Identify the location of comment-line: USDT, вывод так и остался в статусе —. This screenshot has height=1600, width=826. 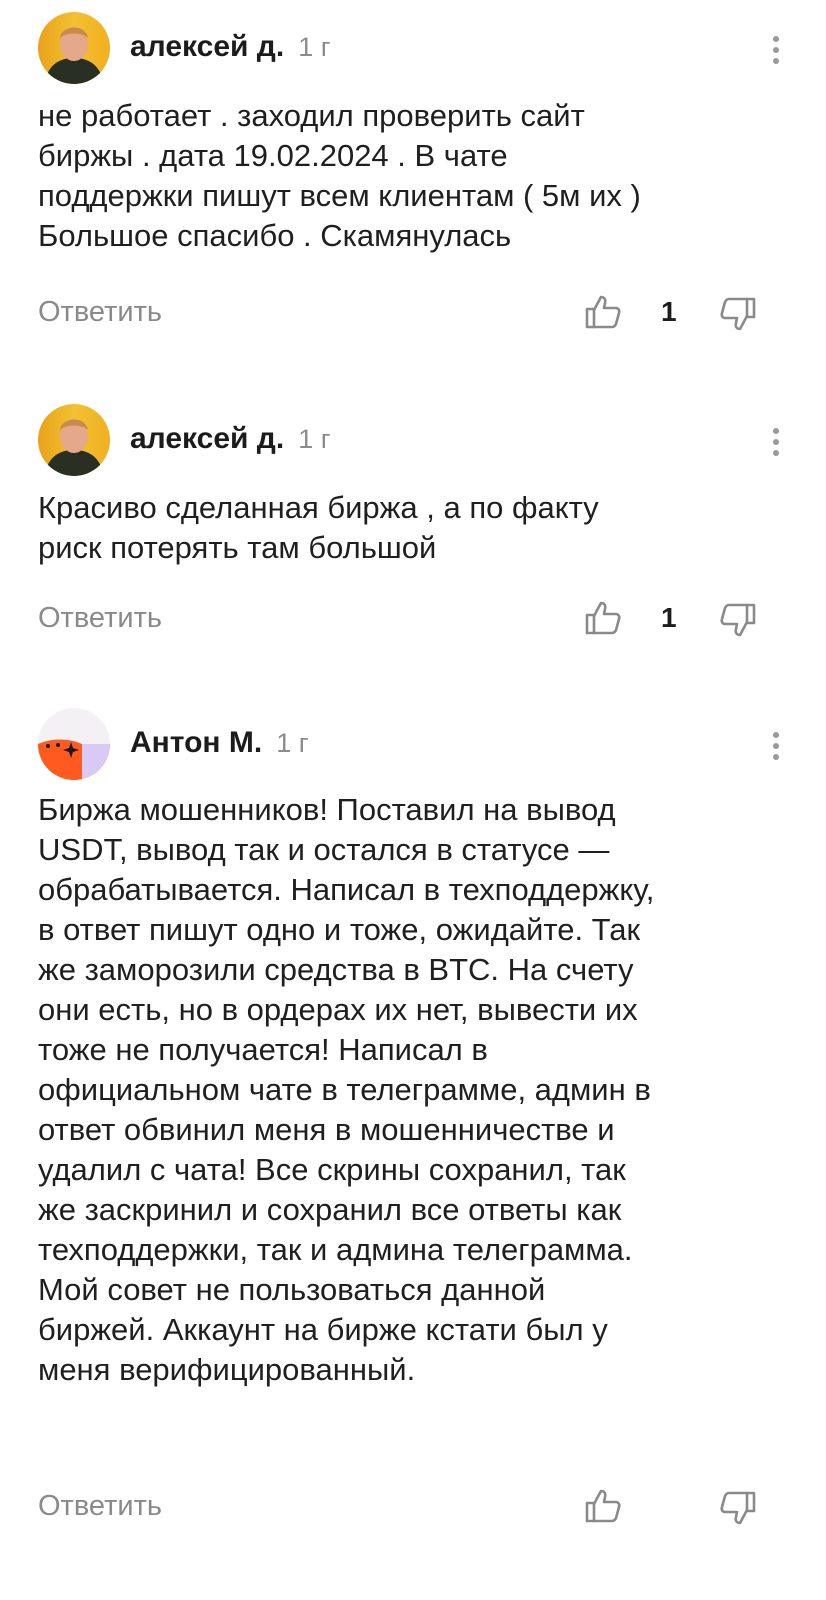
(324, 849).